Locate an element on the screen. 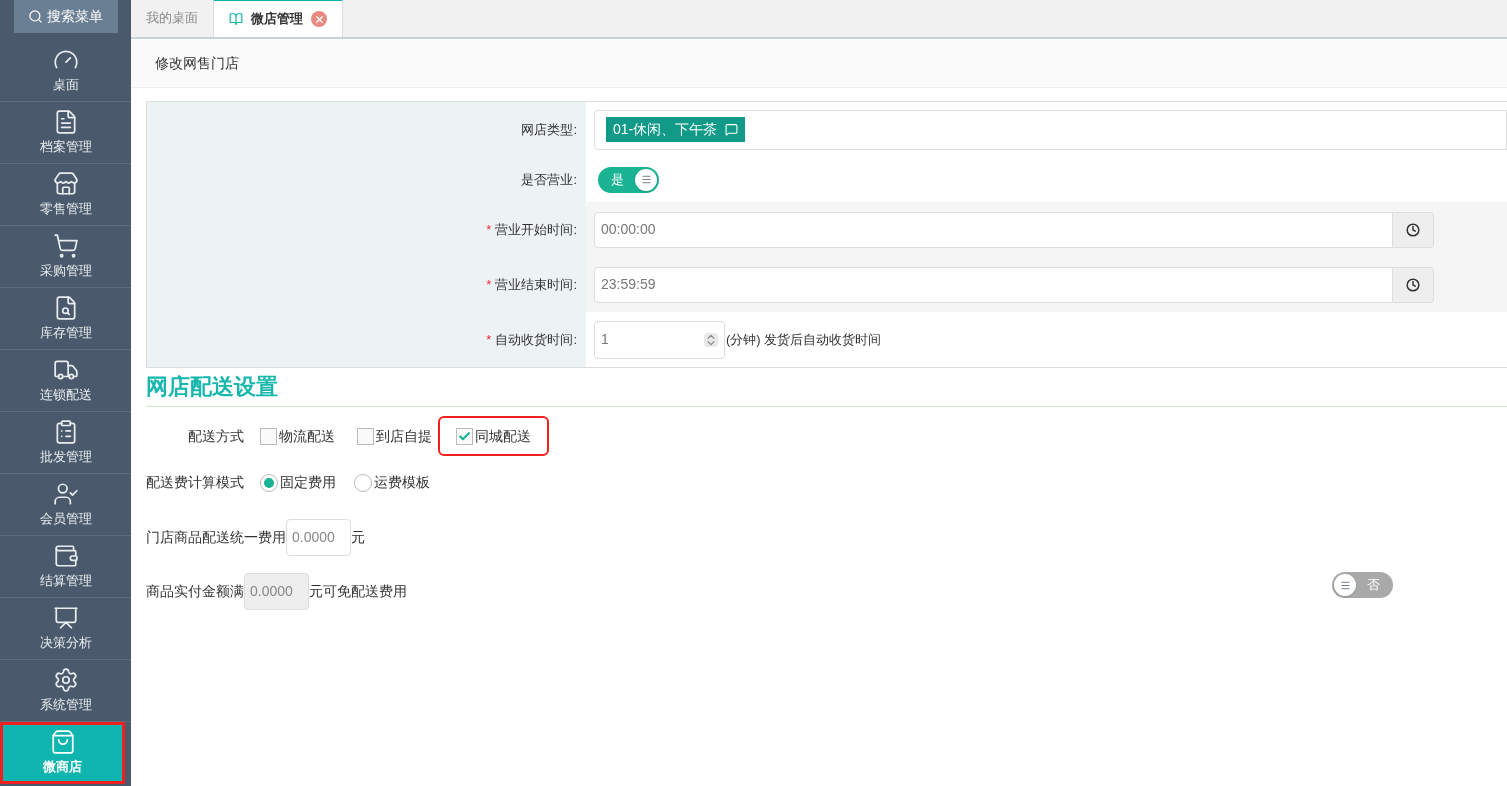  tab: 微店管理 is located at coordinates (278, 18).